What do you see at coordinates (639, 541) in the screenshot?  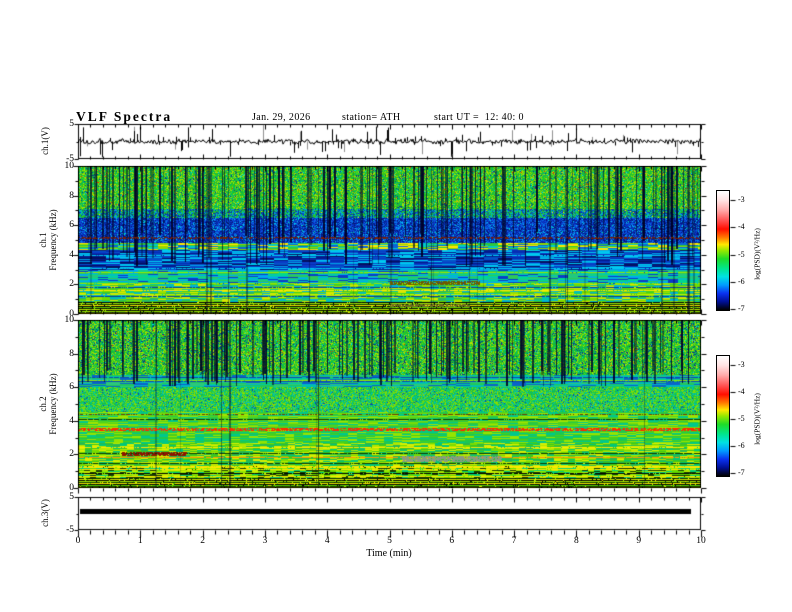 I see `time-tick-label: 9` at bounding box center [639, 541].